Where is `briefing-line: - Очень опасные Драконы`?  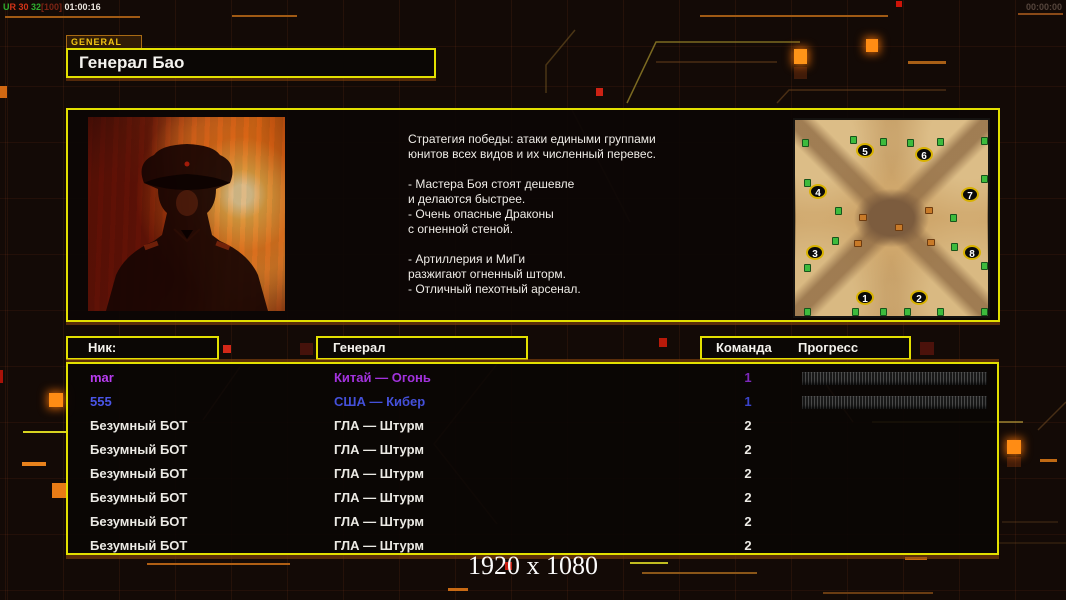 briefing-line: - Очень опасные Драконы is located at coordinates (481, 214).